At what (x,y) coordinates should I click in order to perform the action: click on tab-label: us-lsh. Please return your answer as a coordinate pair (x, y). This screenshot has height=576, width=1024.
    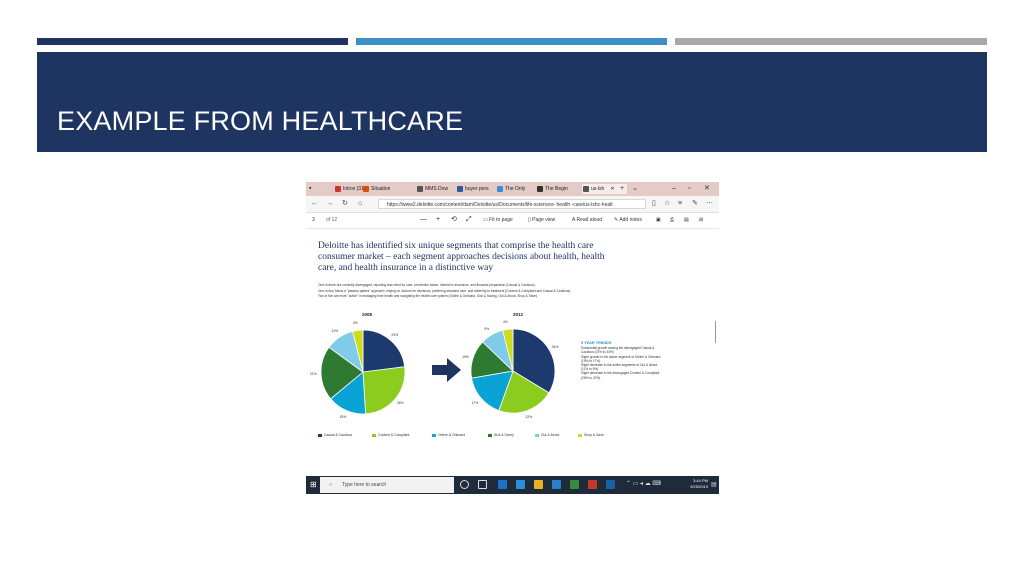
    Looking at the image, I should click on (598, 189).